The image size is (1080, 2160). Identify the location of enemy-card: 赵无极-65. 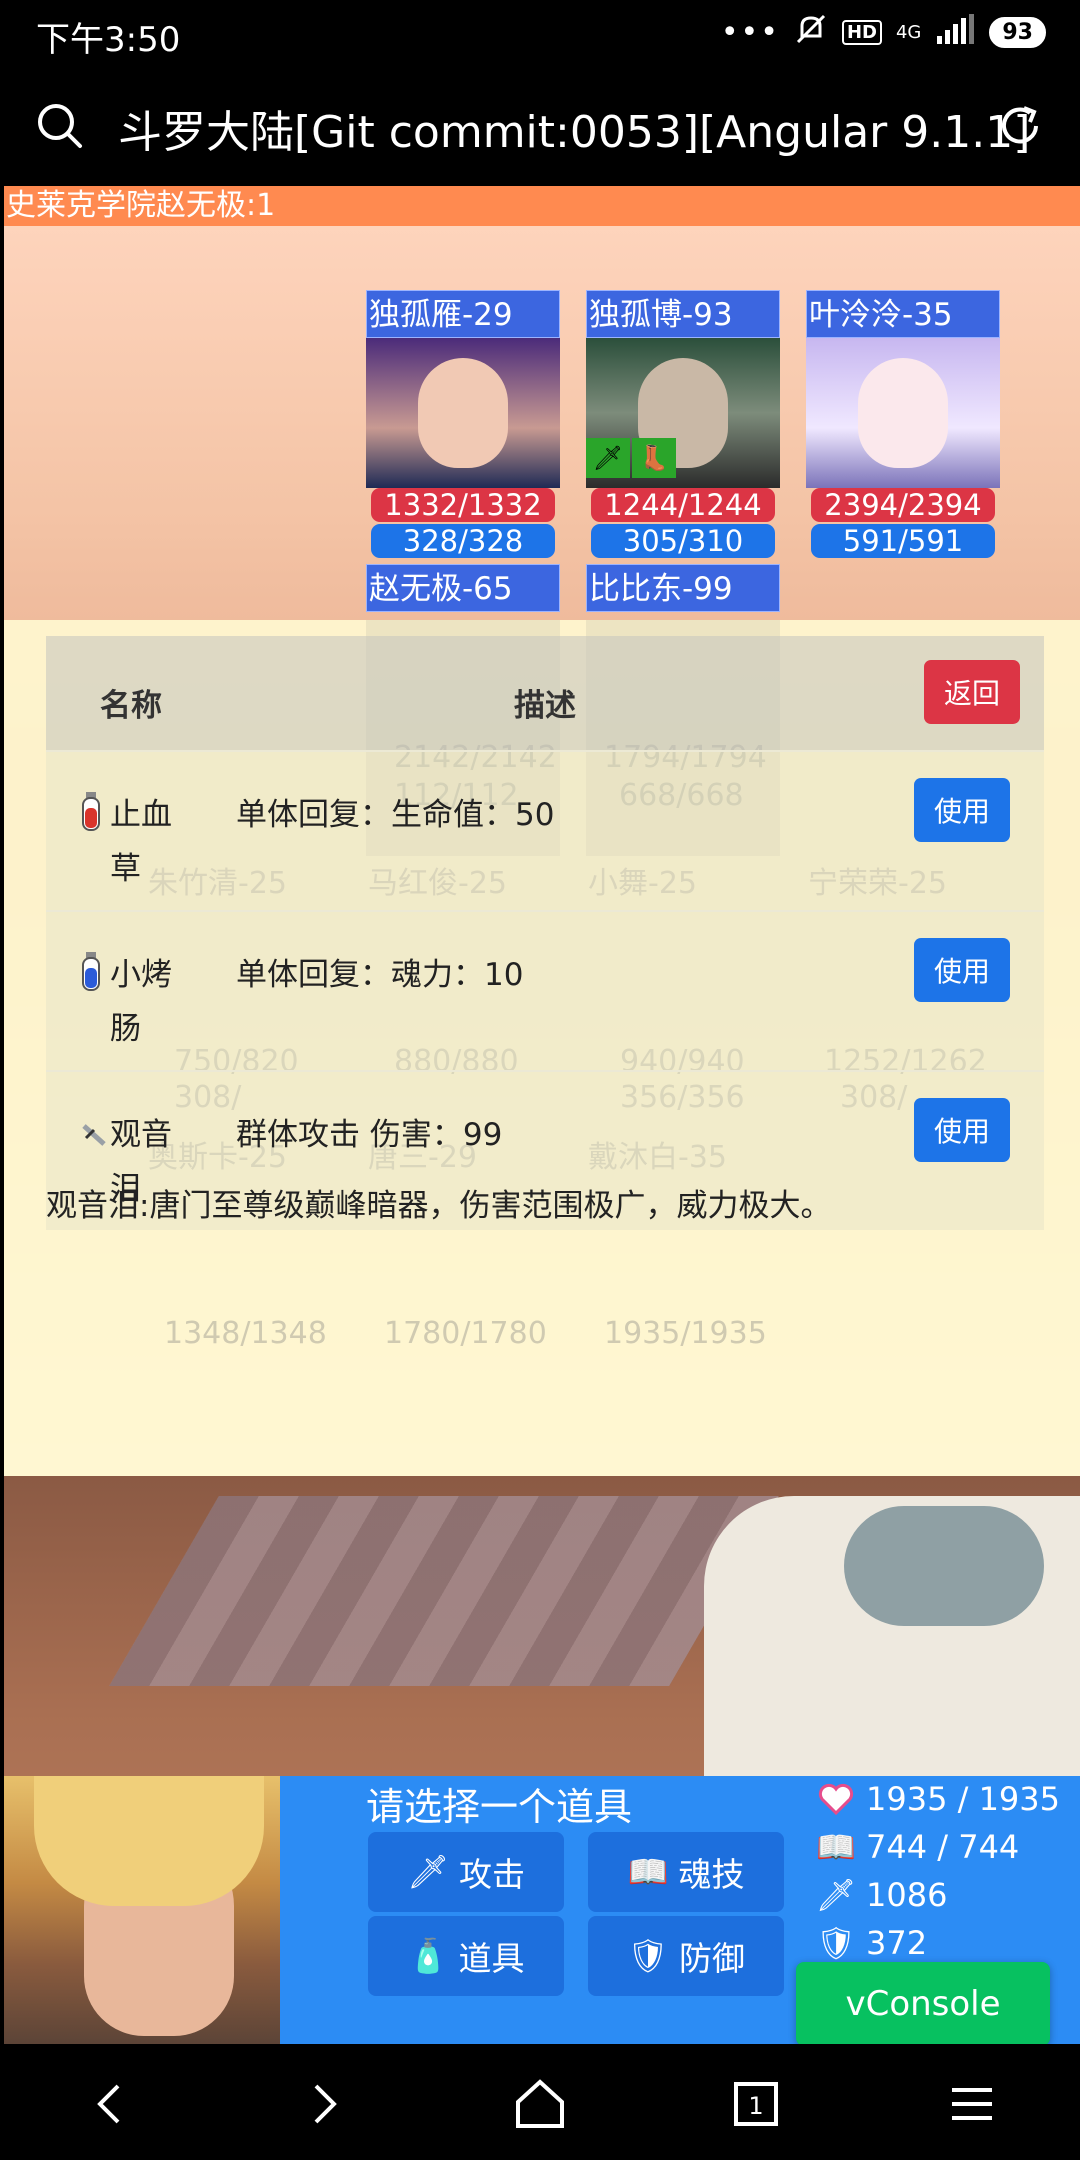
(463, 588).